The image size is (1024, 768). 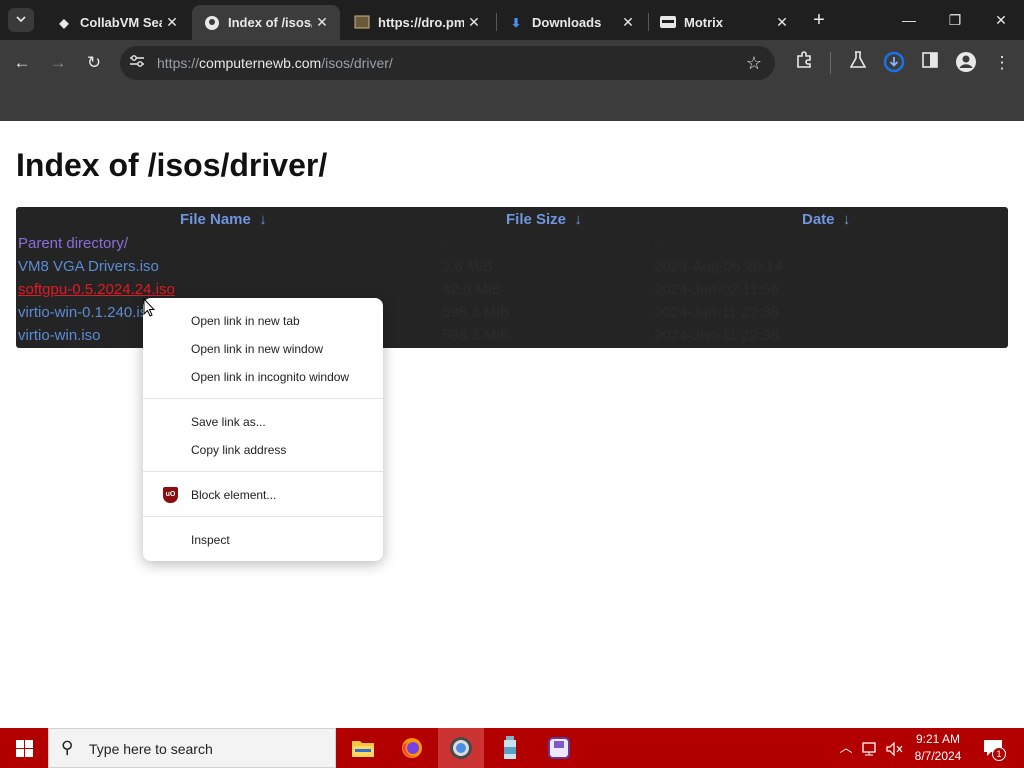 I want to click on search-icon: ⚲, so click(x=67, y=747).